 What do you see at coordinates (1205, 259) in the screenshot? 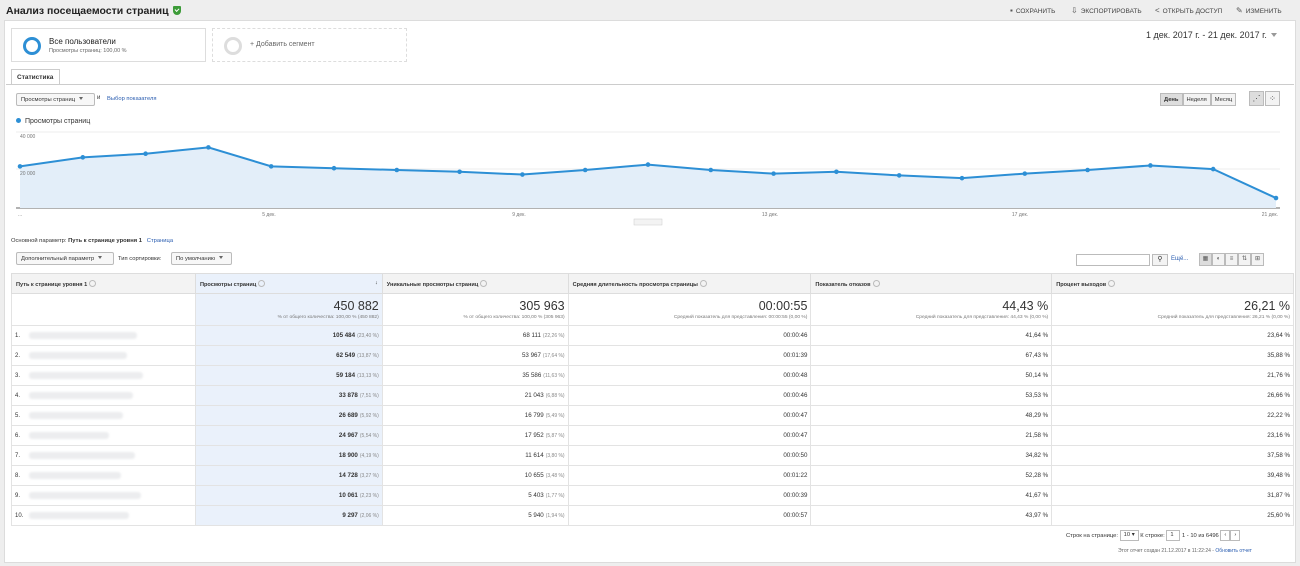
I see `table-view-icon: ▦` at bounding box center [1205, 259].